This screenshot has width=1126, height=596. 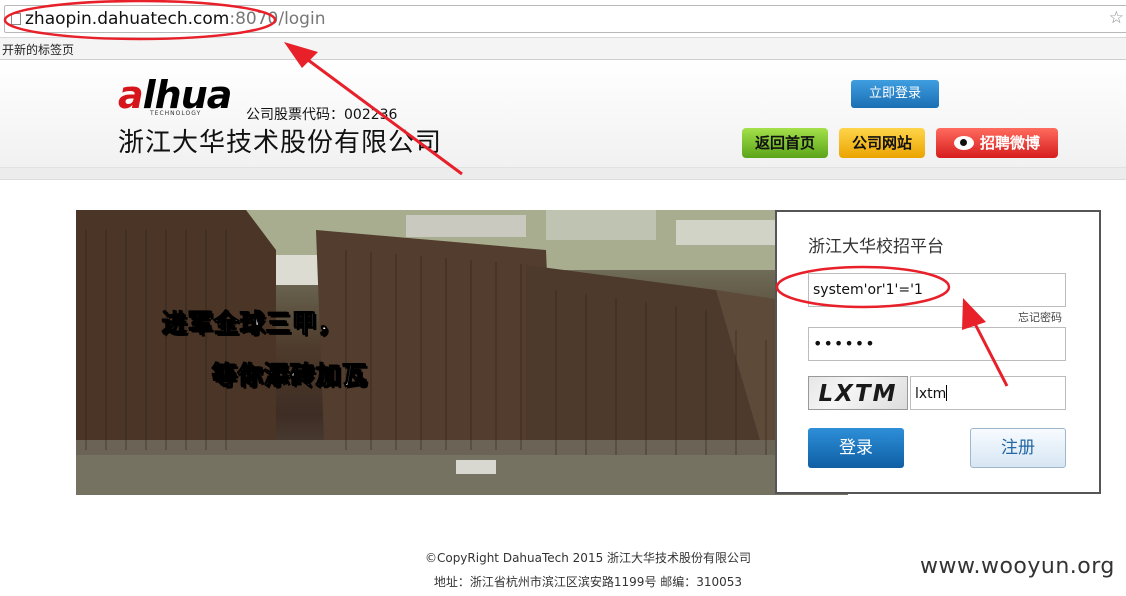 I want to click on banner-slogan-1: 进军全球三甲，, so click(x=253, y=324).